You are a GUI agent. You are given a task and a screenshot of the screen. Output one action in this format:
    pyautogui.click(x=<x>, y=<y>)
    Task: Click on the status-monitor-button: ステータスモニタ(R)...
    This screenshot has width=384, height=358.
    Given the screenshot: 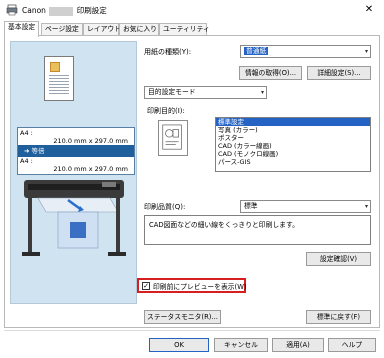 What is the action you would take?
    pyautogui.click(x=182, y=317)
    